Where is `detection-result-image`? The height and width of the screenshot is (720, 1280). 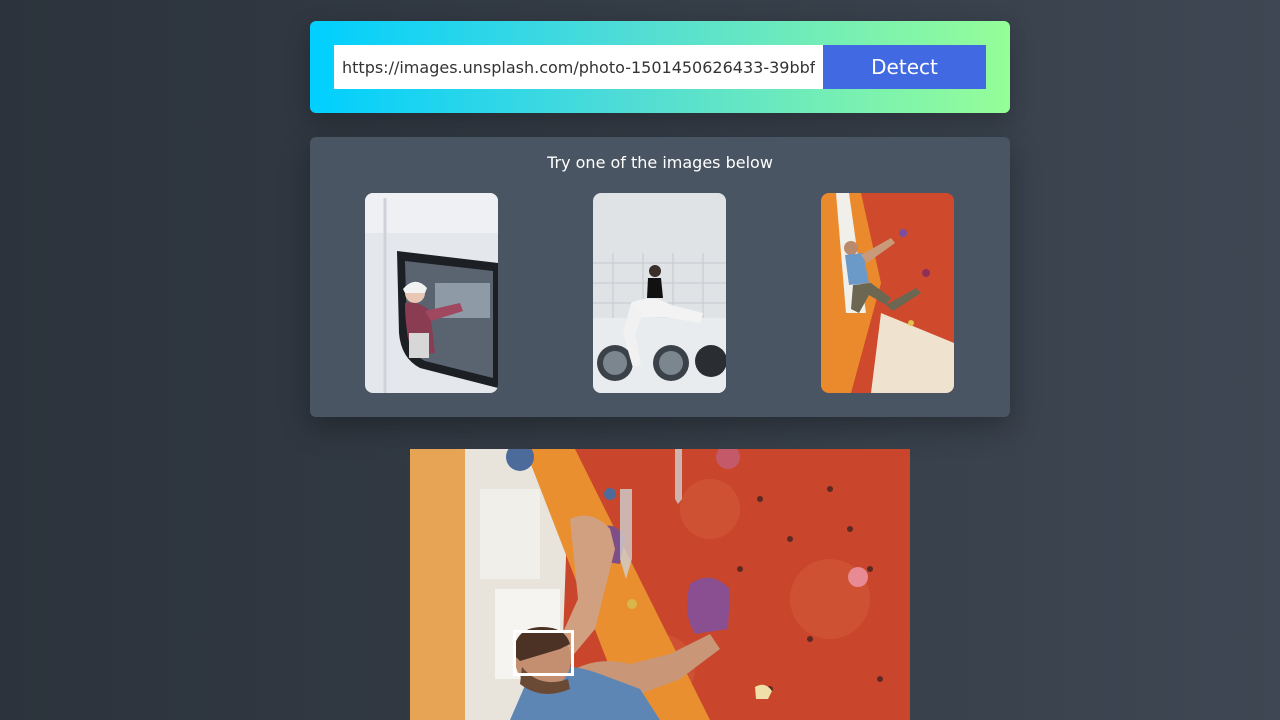 detection-result-image is located at coordinates (660, 584).